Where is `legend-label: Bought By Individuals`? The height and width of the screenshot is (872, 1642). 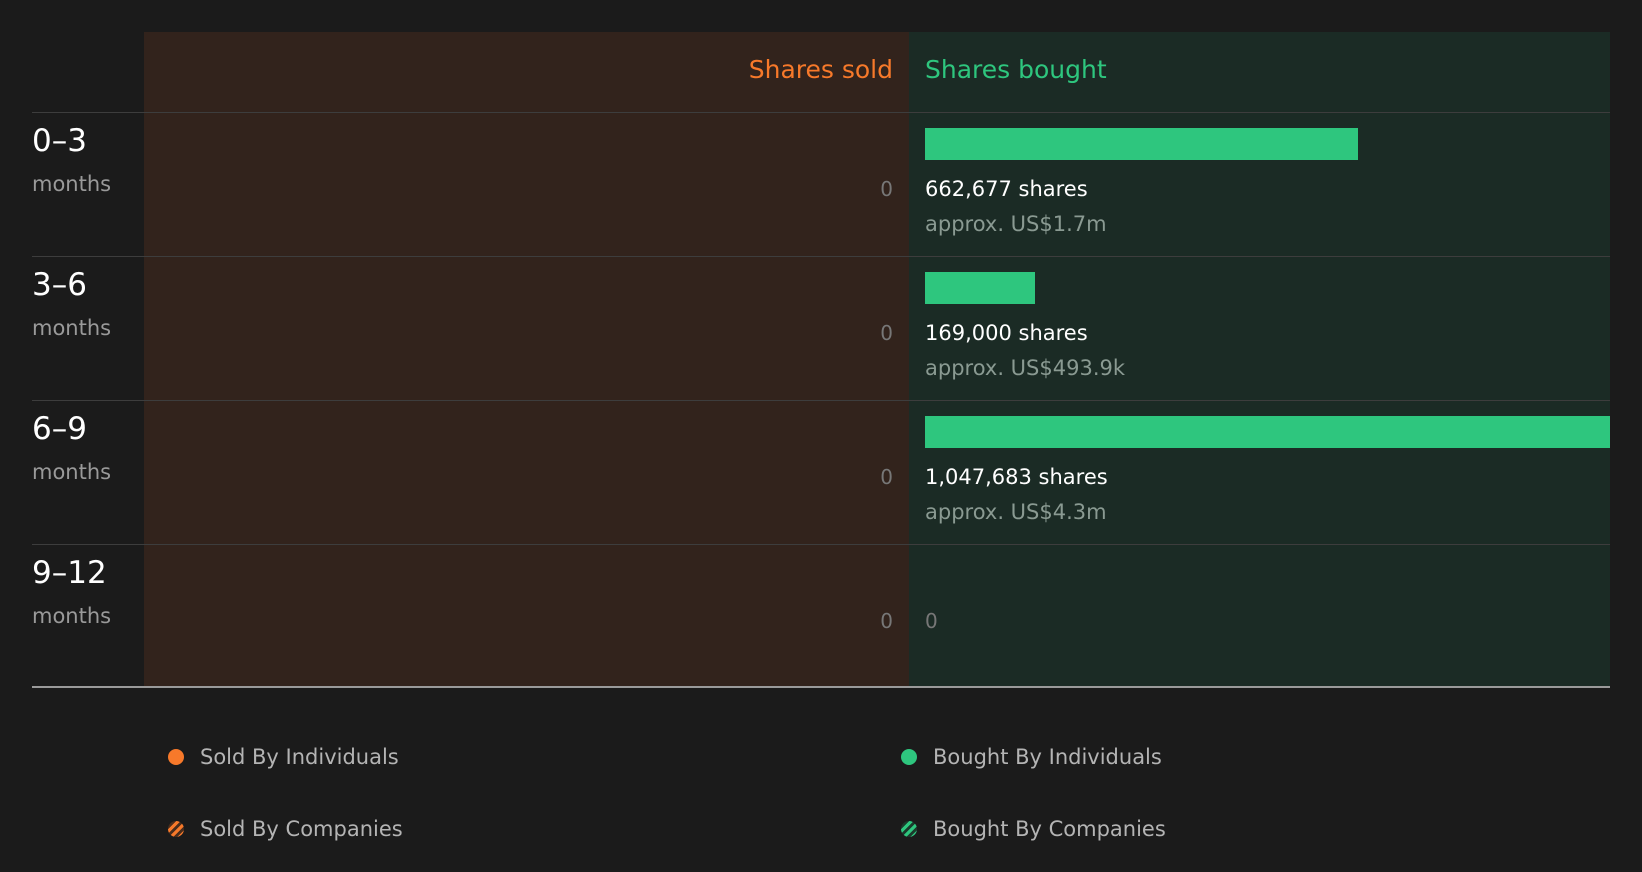 legend-label: Bought By Individuals is located at coordinates (1047, 757).